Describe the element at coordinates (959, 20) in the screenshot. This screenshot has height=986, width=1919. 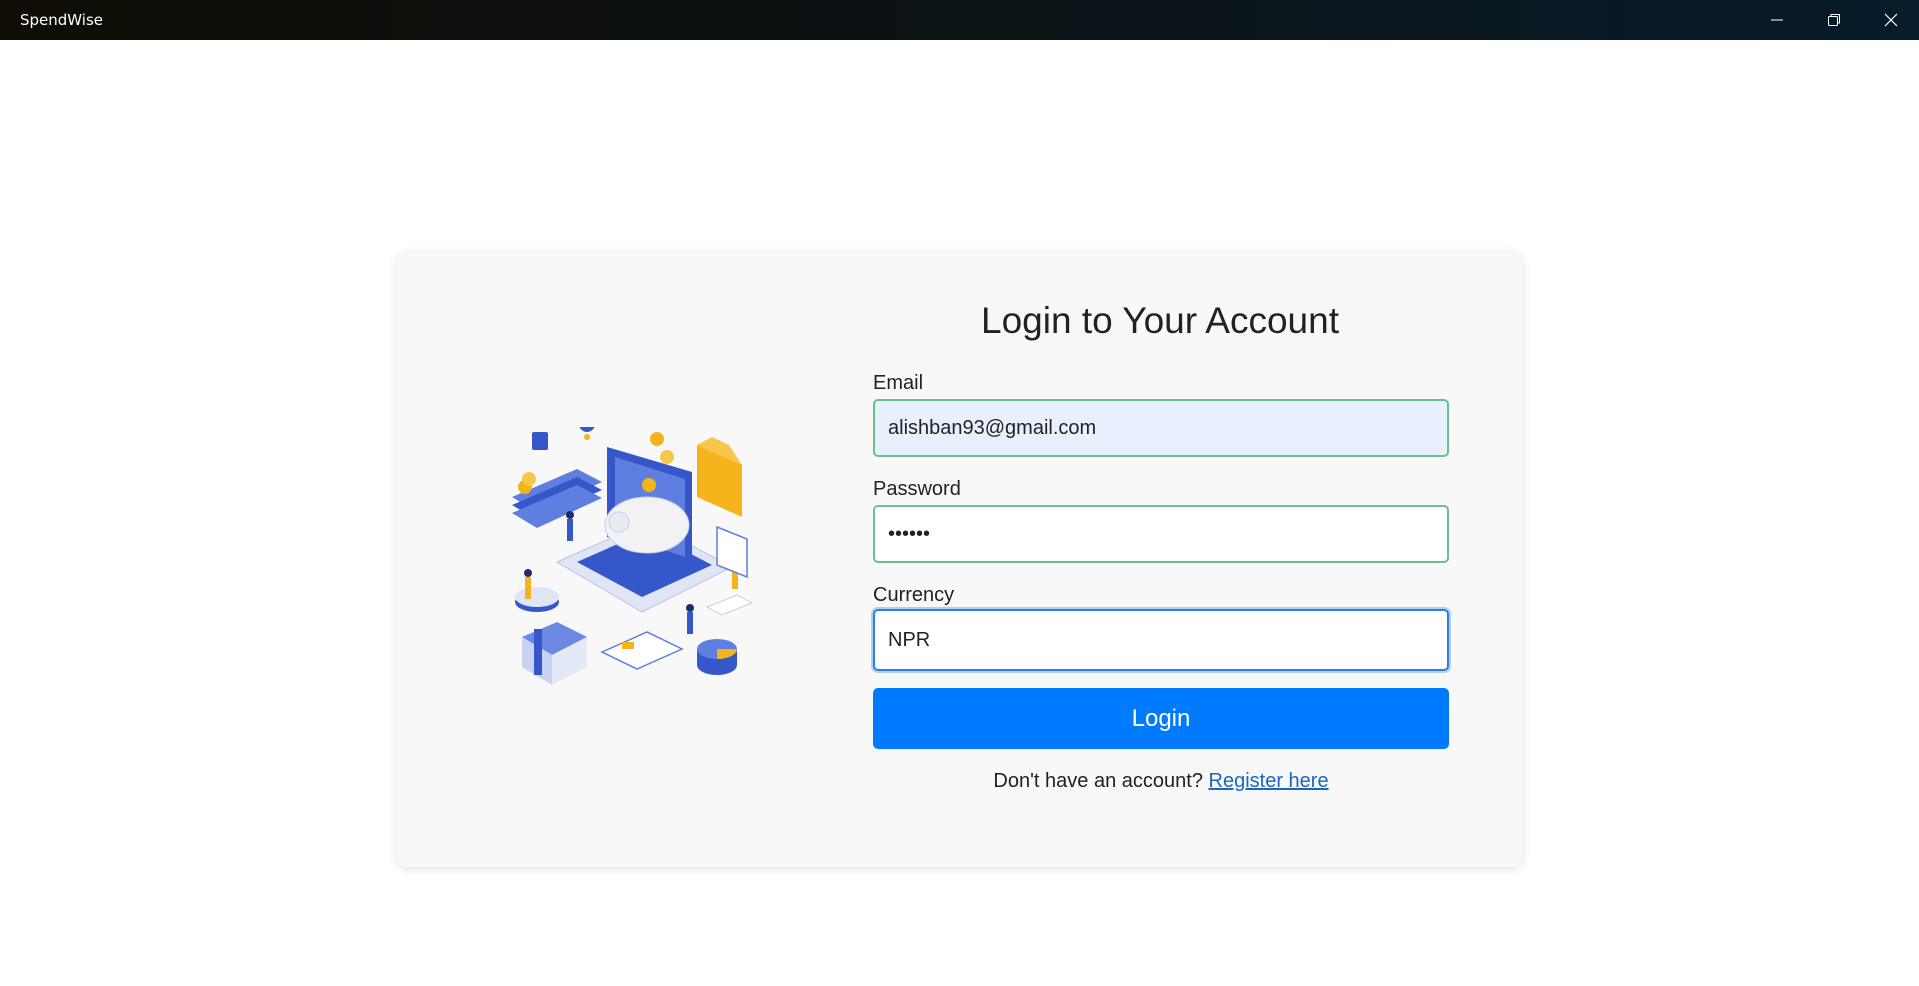
I see `title-bar: SpendWise` at that location.